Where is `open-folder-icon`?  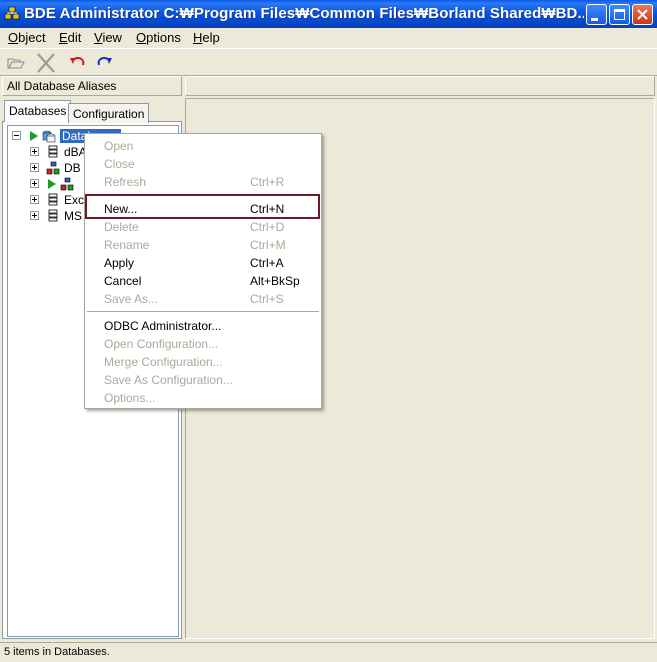
open-folder-icon is located at coordinates (16, 63).